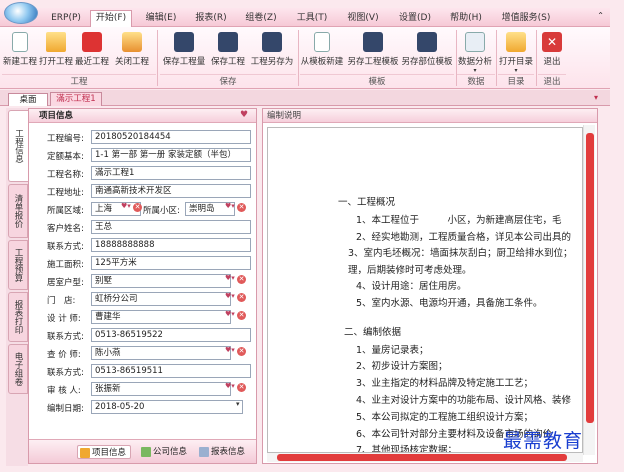 The image size is (624, 472). Describe the element at coordinates (552, 80) in the screenshot. I see `group-label-exit: 退出` at that location.